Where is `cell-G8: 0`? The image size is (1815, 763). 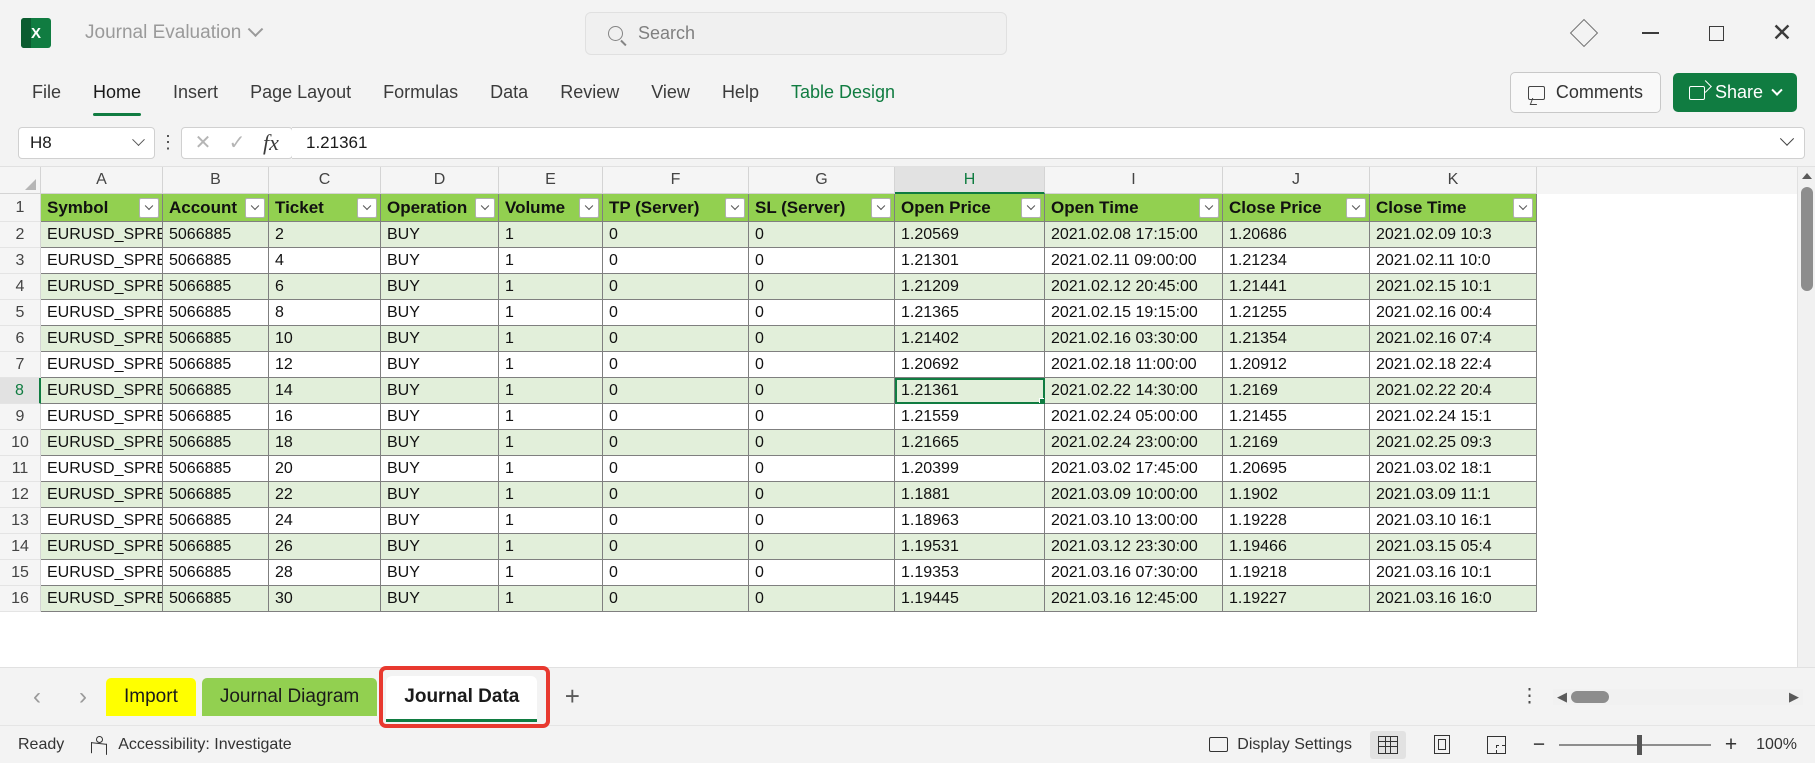
cell-G8: 0 is located at coordinates (822, 391).